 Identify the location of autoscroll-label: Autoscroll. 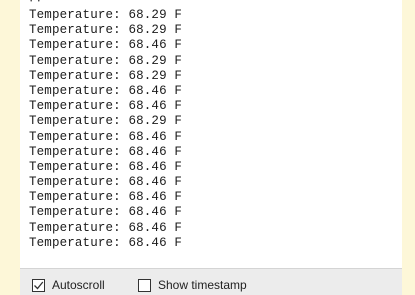
(78, 285).